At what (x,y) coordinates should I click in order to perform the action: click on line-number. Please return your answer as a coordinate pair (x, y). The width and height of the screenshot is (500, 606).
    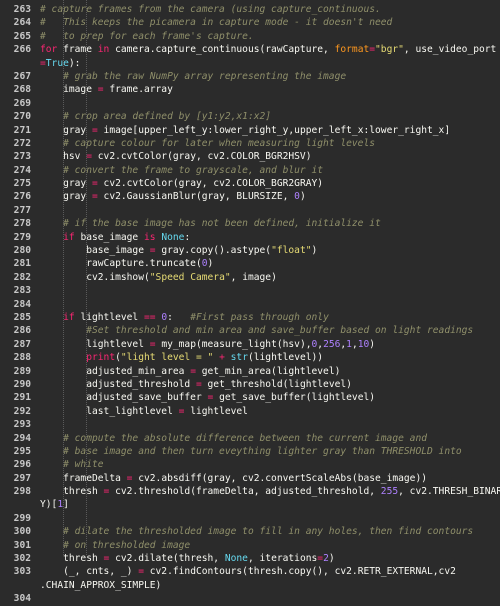
    Looking at the image, I should click on (17, 504).